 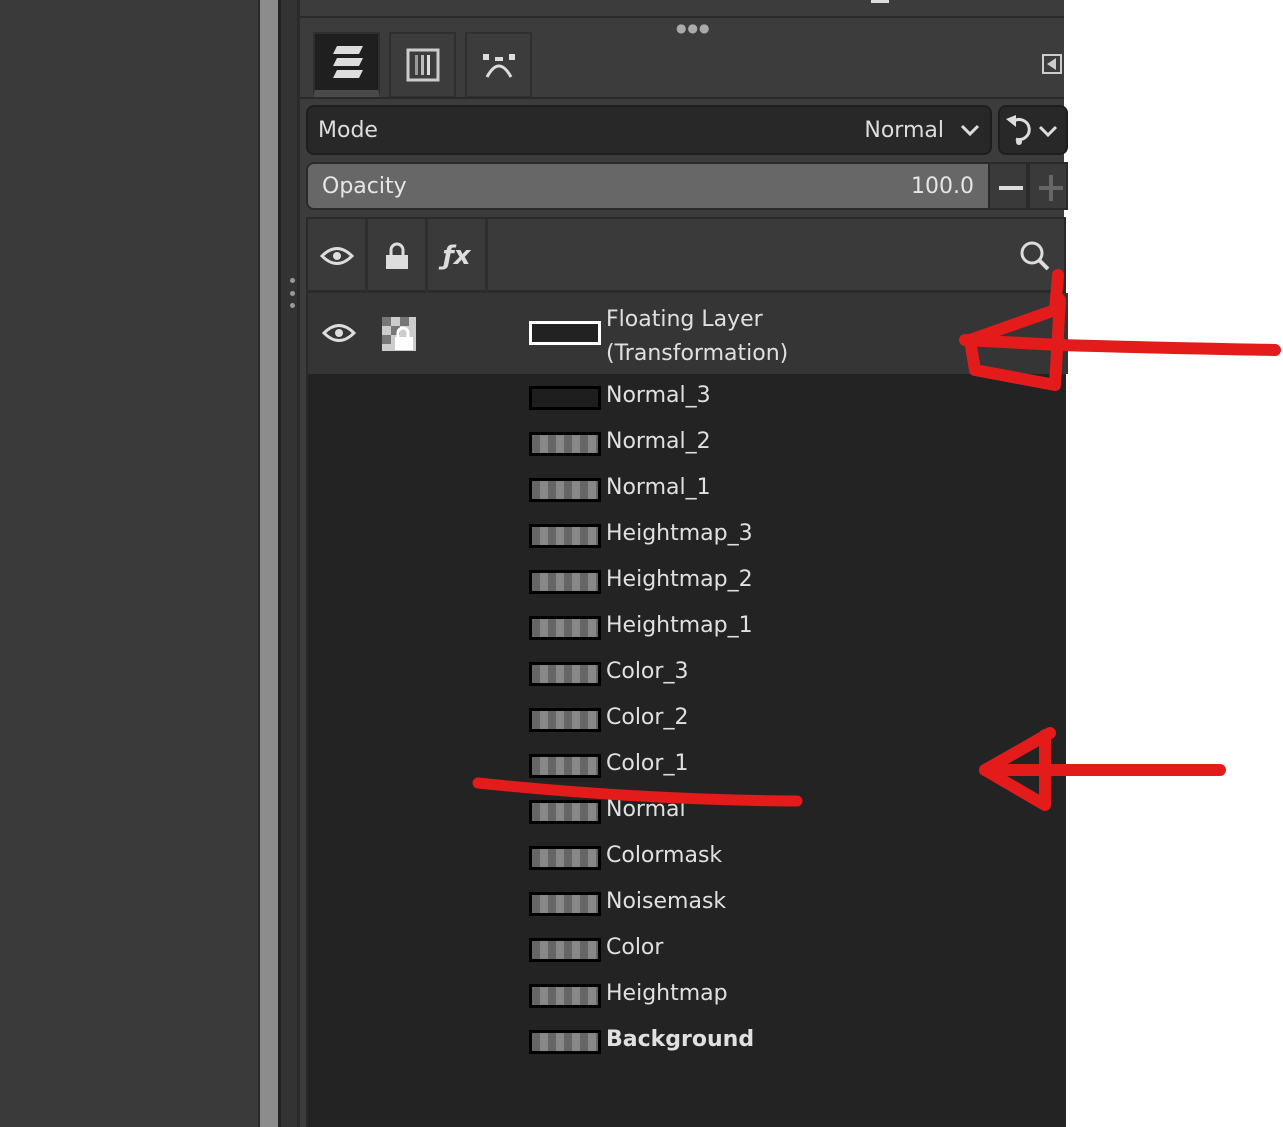 What do you see at coordinates (634, 947) in the screenshot?
I see `layer-name: Color` at bounding box center [634, 947].